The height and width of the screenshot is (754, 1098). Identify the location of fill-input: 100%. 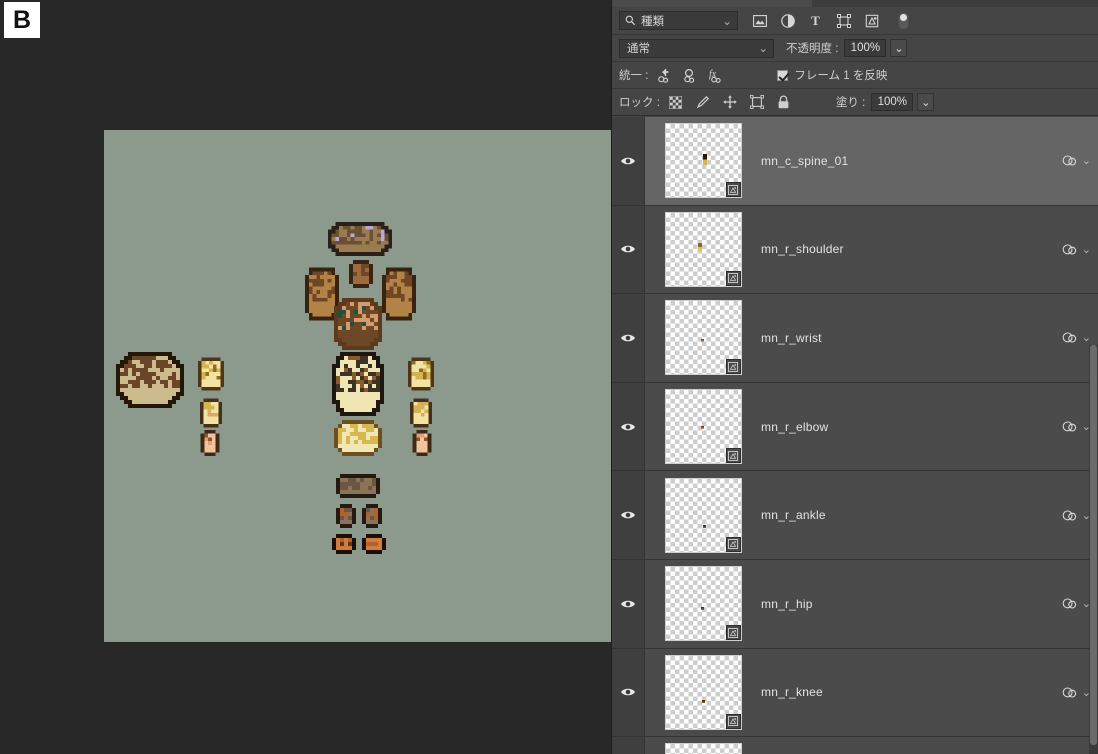
(892, 102).